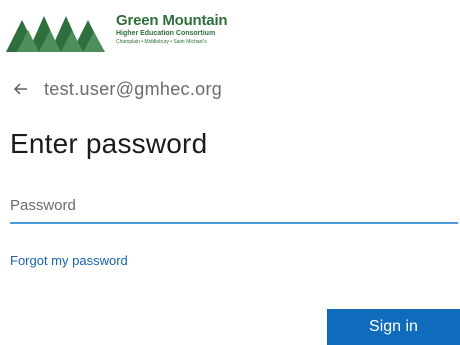 The width and height of the screenshot is (460, 345). Describe the element at coordinates (161, 42) in the screenshot. I see `logo-tagline: Champlain • Middlebury • Saint Michael's` at that location.